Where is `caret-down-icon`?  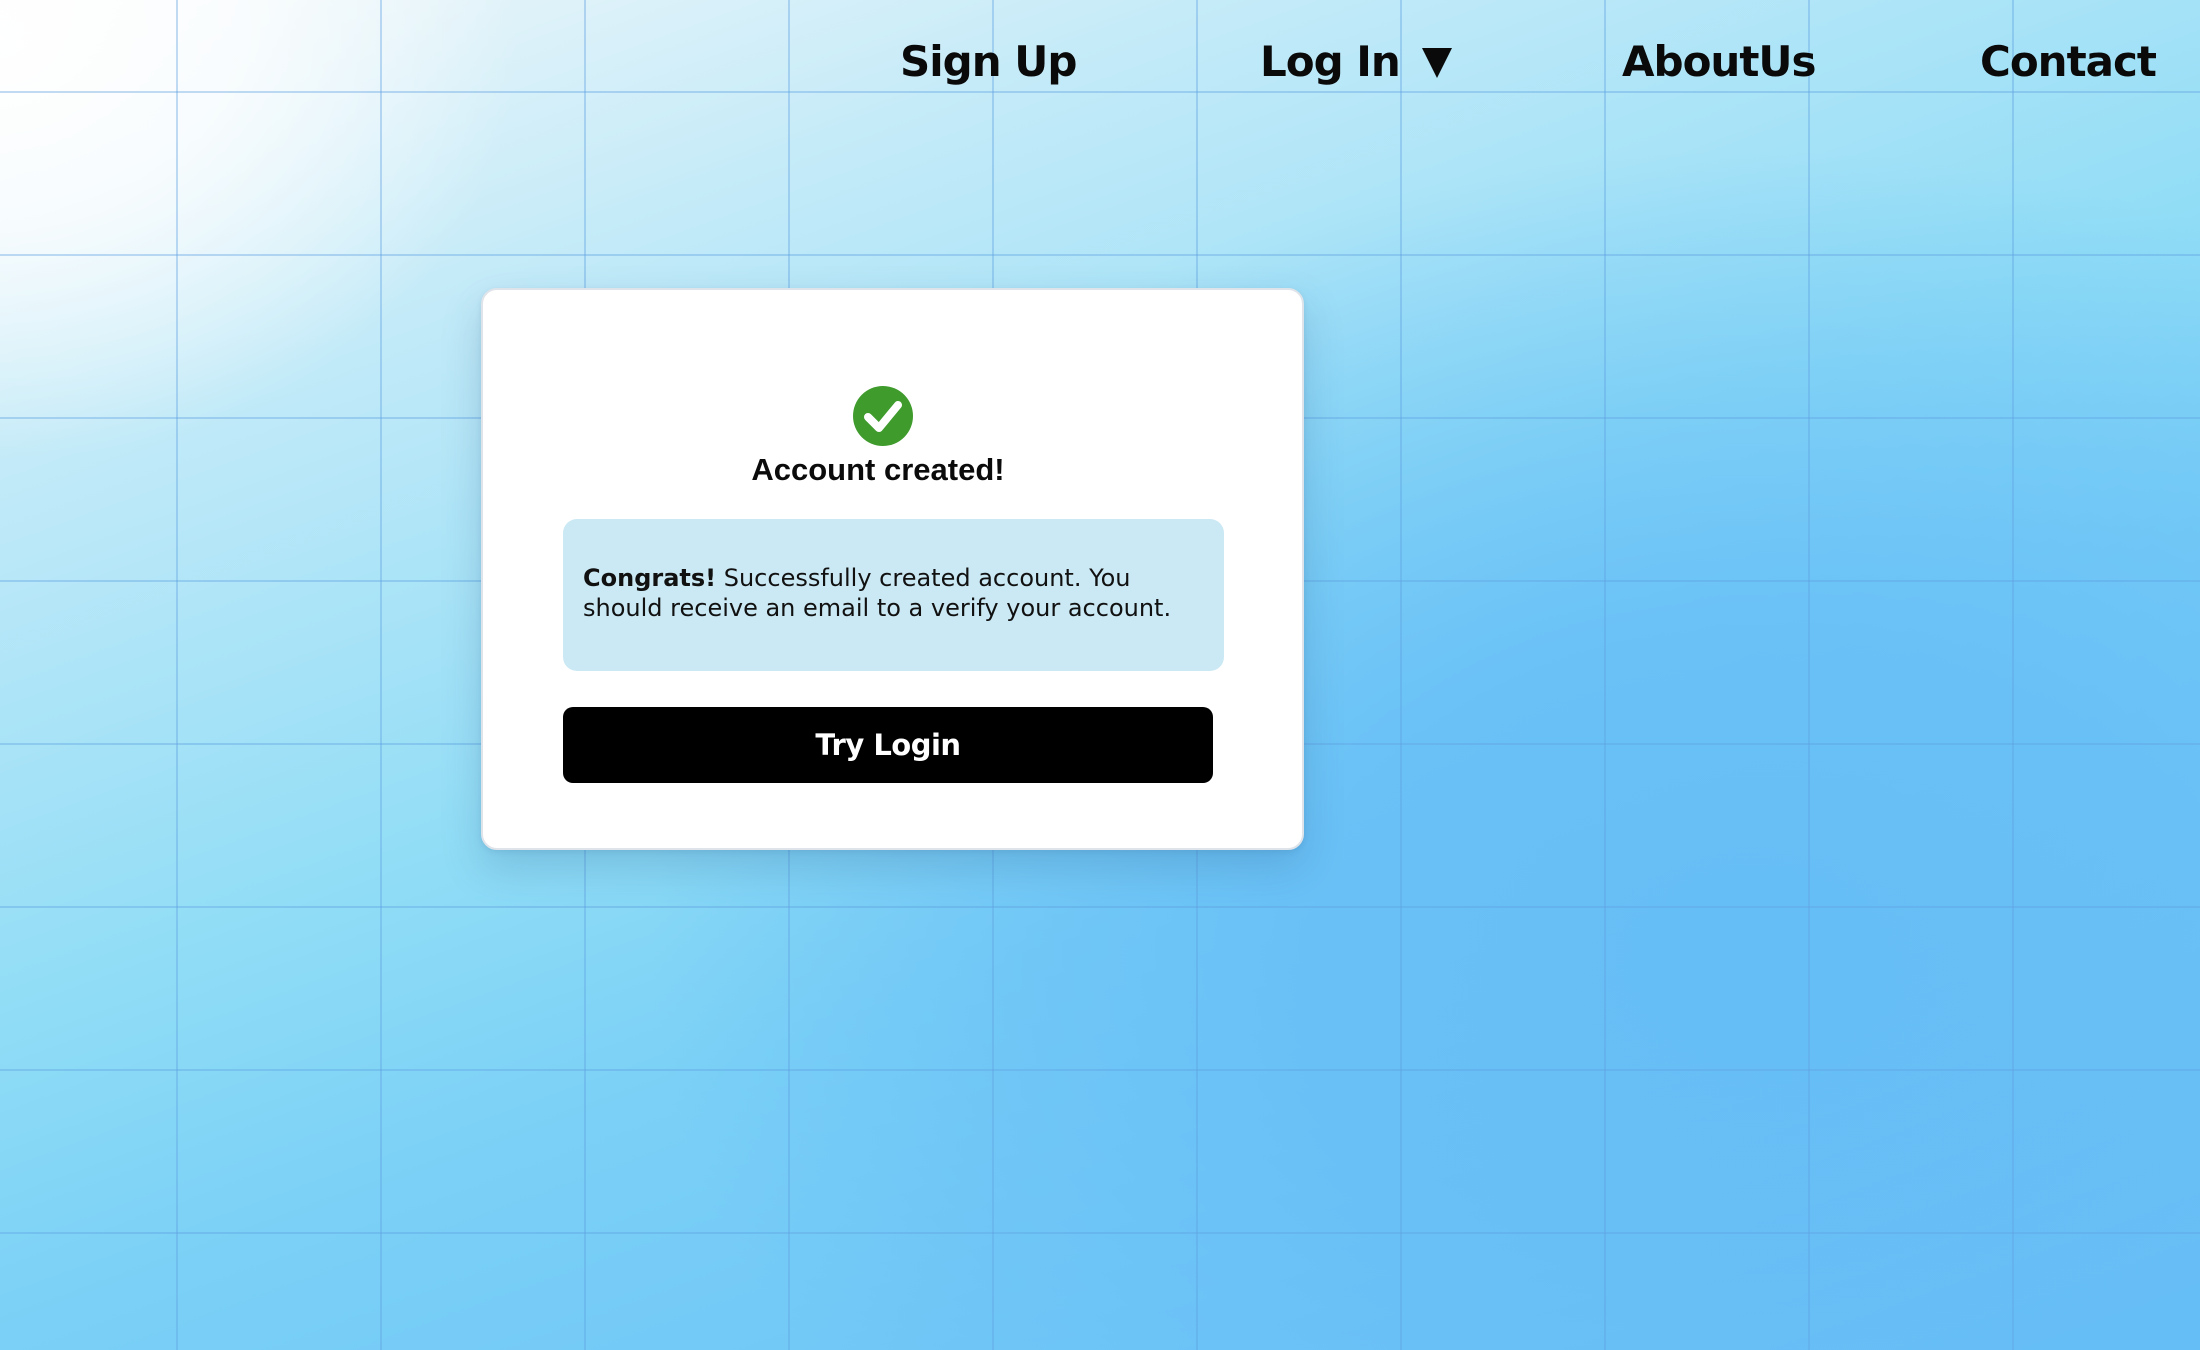
caret-down-icon is located at coordinates (1436, 63).